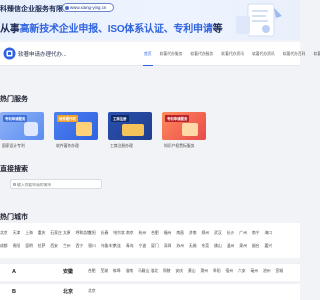  What do you see at coordinates (258, 235) in the screenshot?
I see `city-link: 南宁` at bounding box center [258, 235].